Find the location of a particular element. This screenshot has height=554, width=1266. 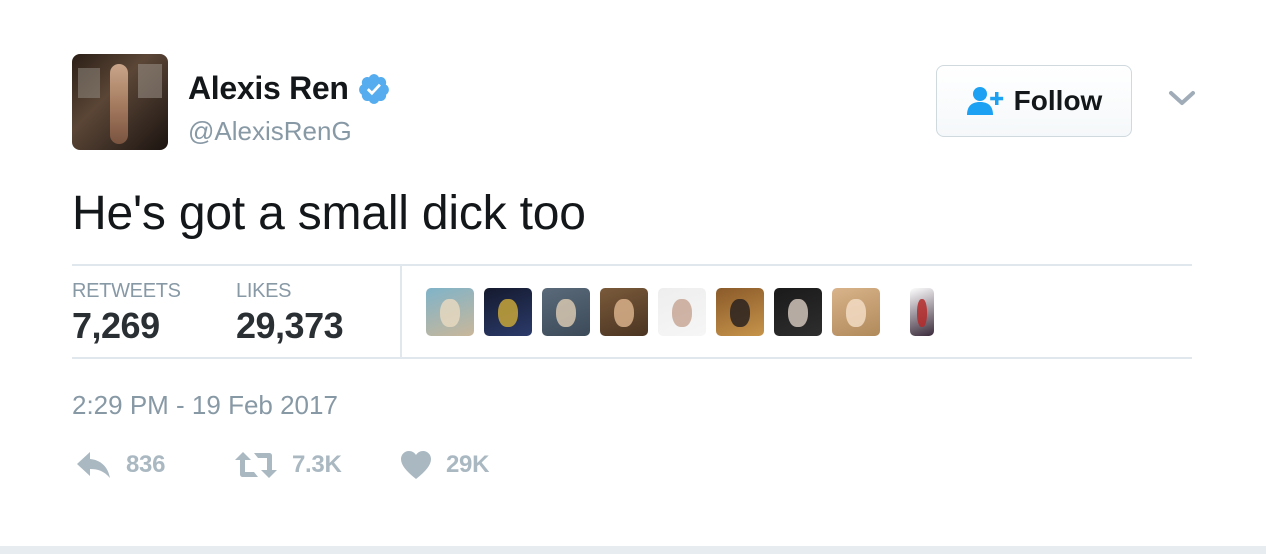

retweets-count: 7,269 is located at coordinates (116, 325).